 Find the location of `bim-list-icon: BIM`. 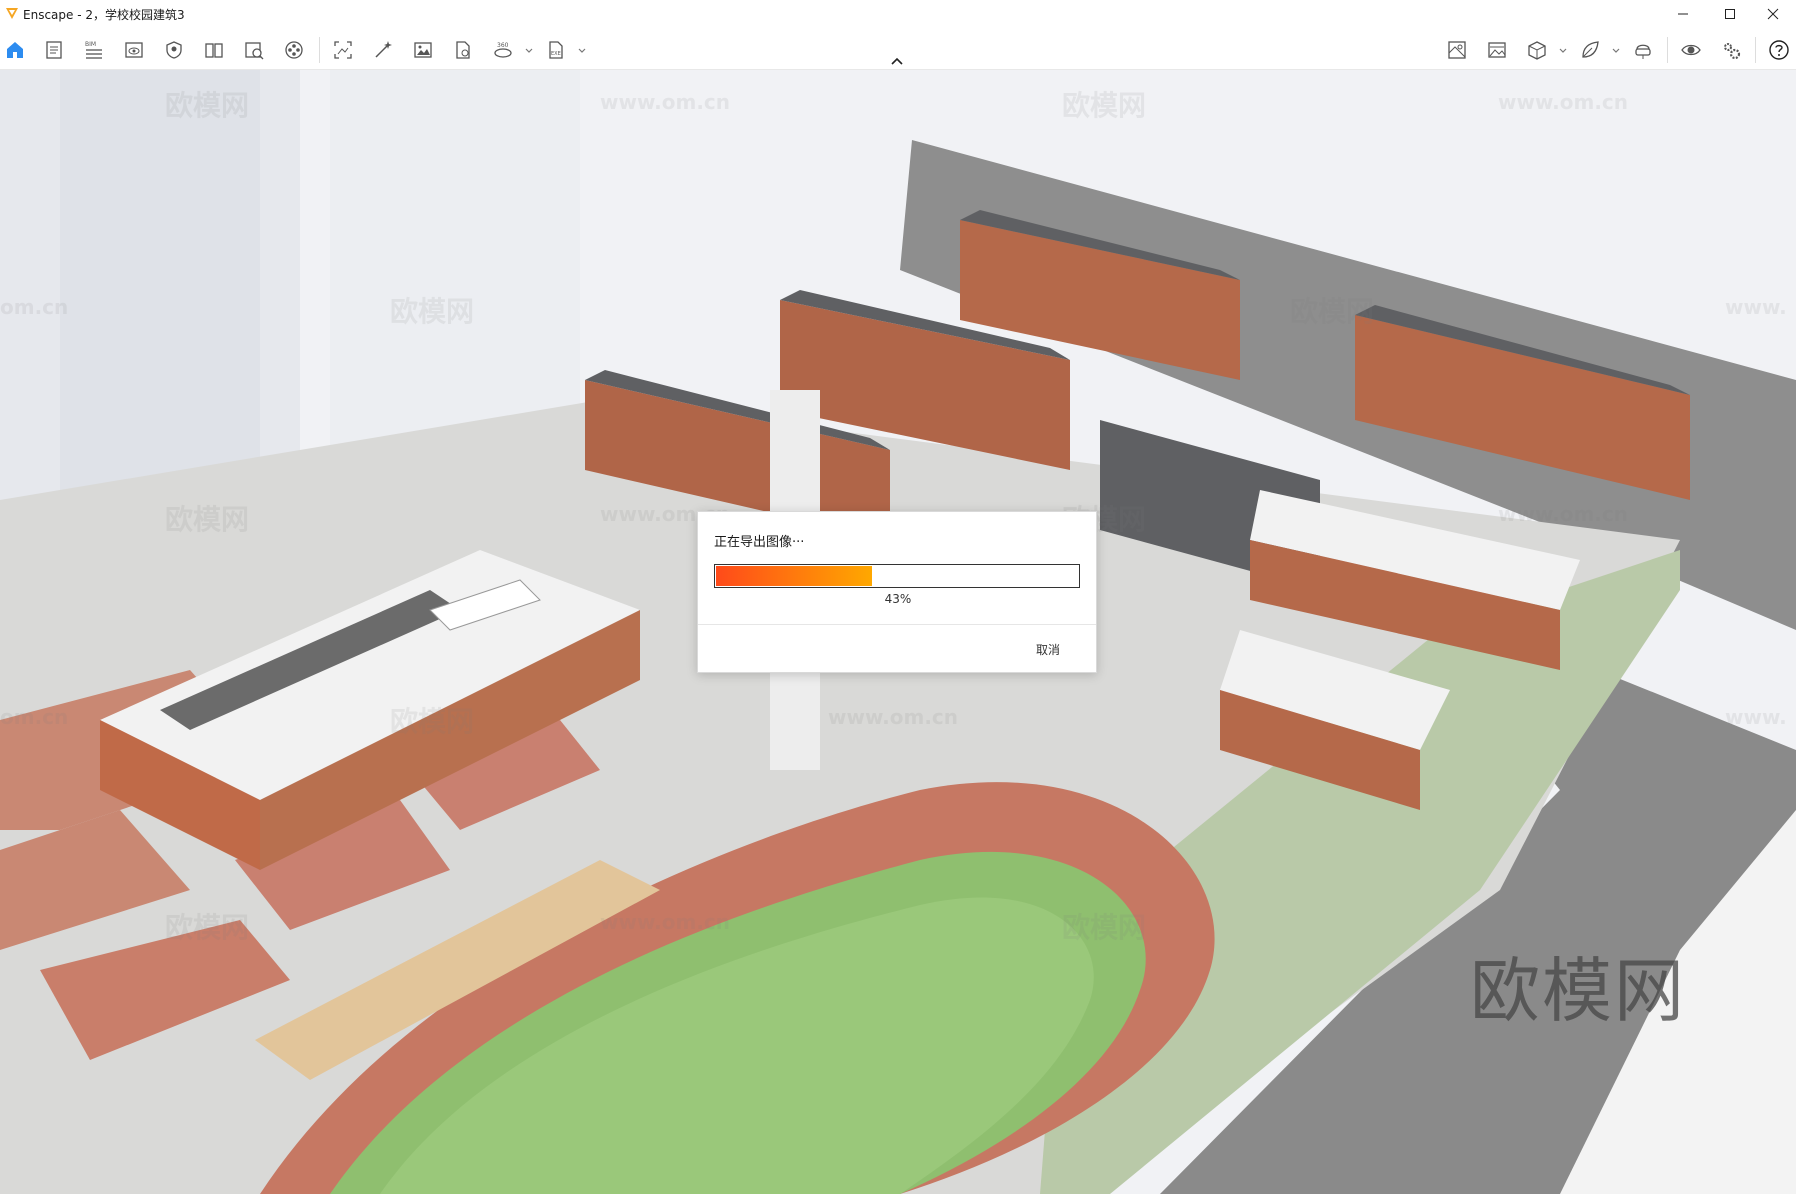

bim-list-icon: BIM is located at coordinates (93, 50).